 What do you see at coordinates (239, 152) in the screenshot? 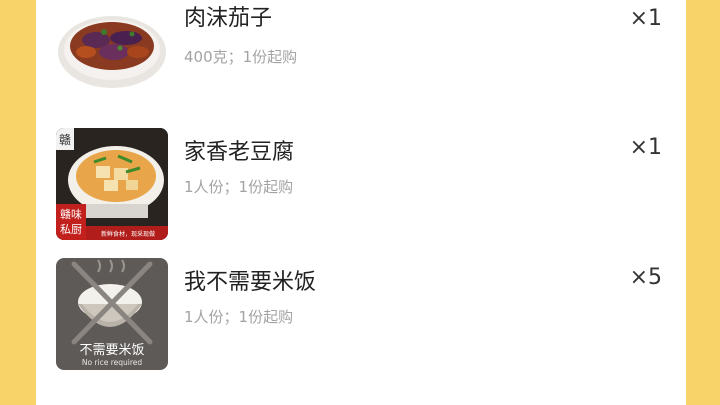
I see `item-name: 家香老豆腐` at bounding box center [239, 152].